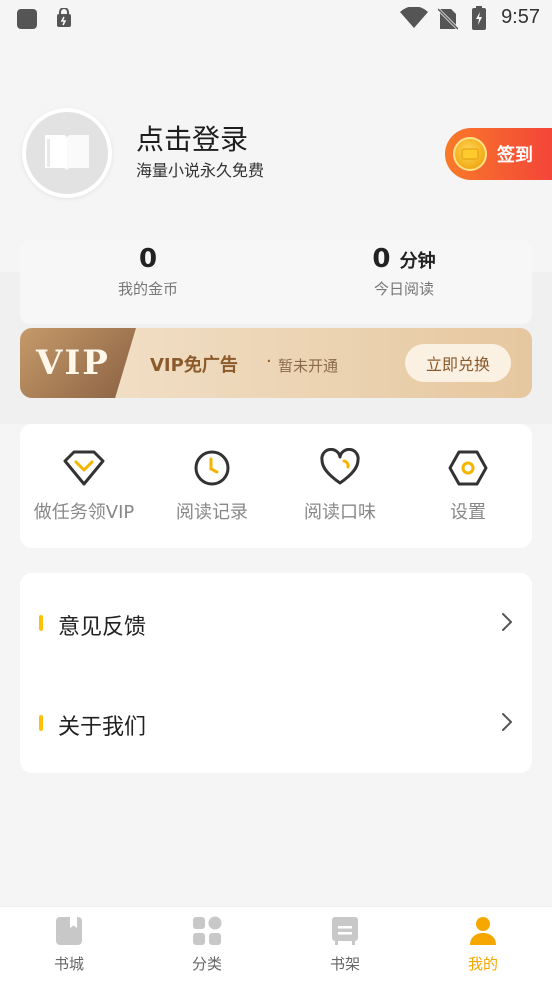 This screenshot has width=552, height=983. I want to click on about-us-label: 关于我们, so click(102, 727).